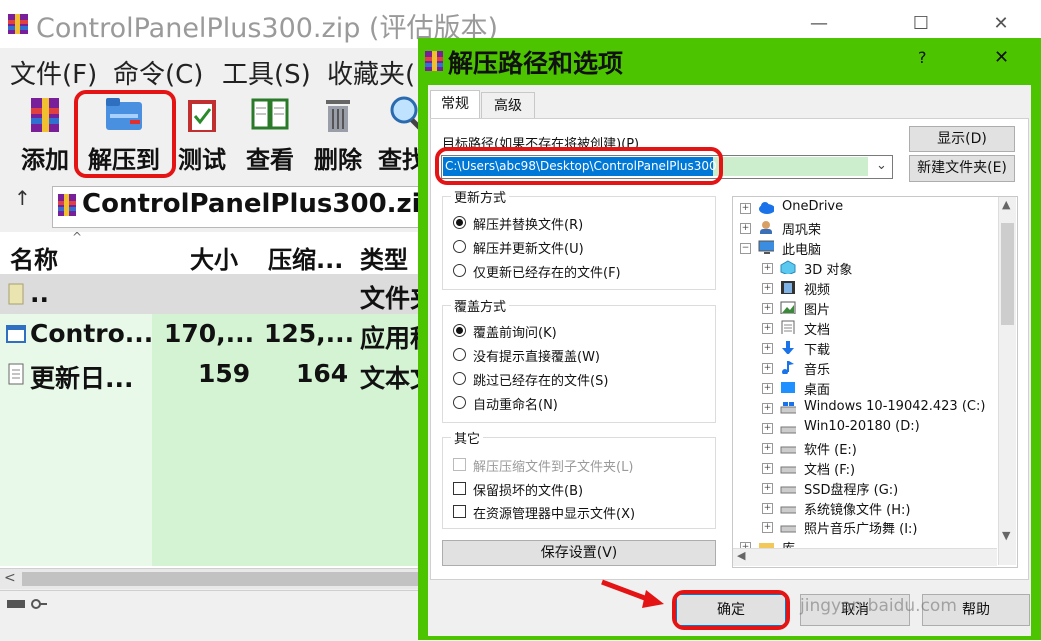  Describe the element at coordinates (270, 160) in the screenshot. I see `view-label: 查看` at that location.